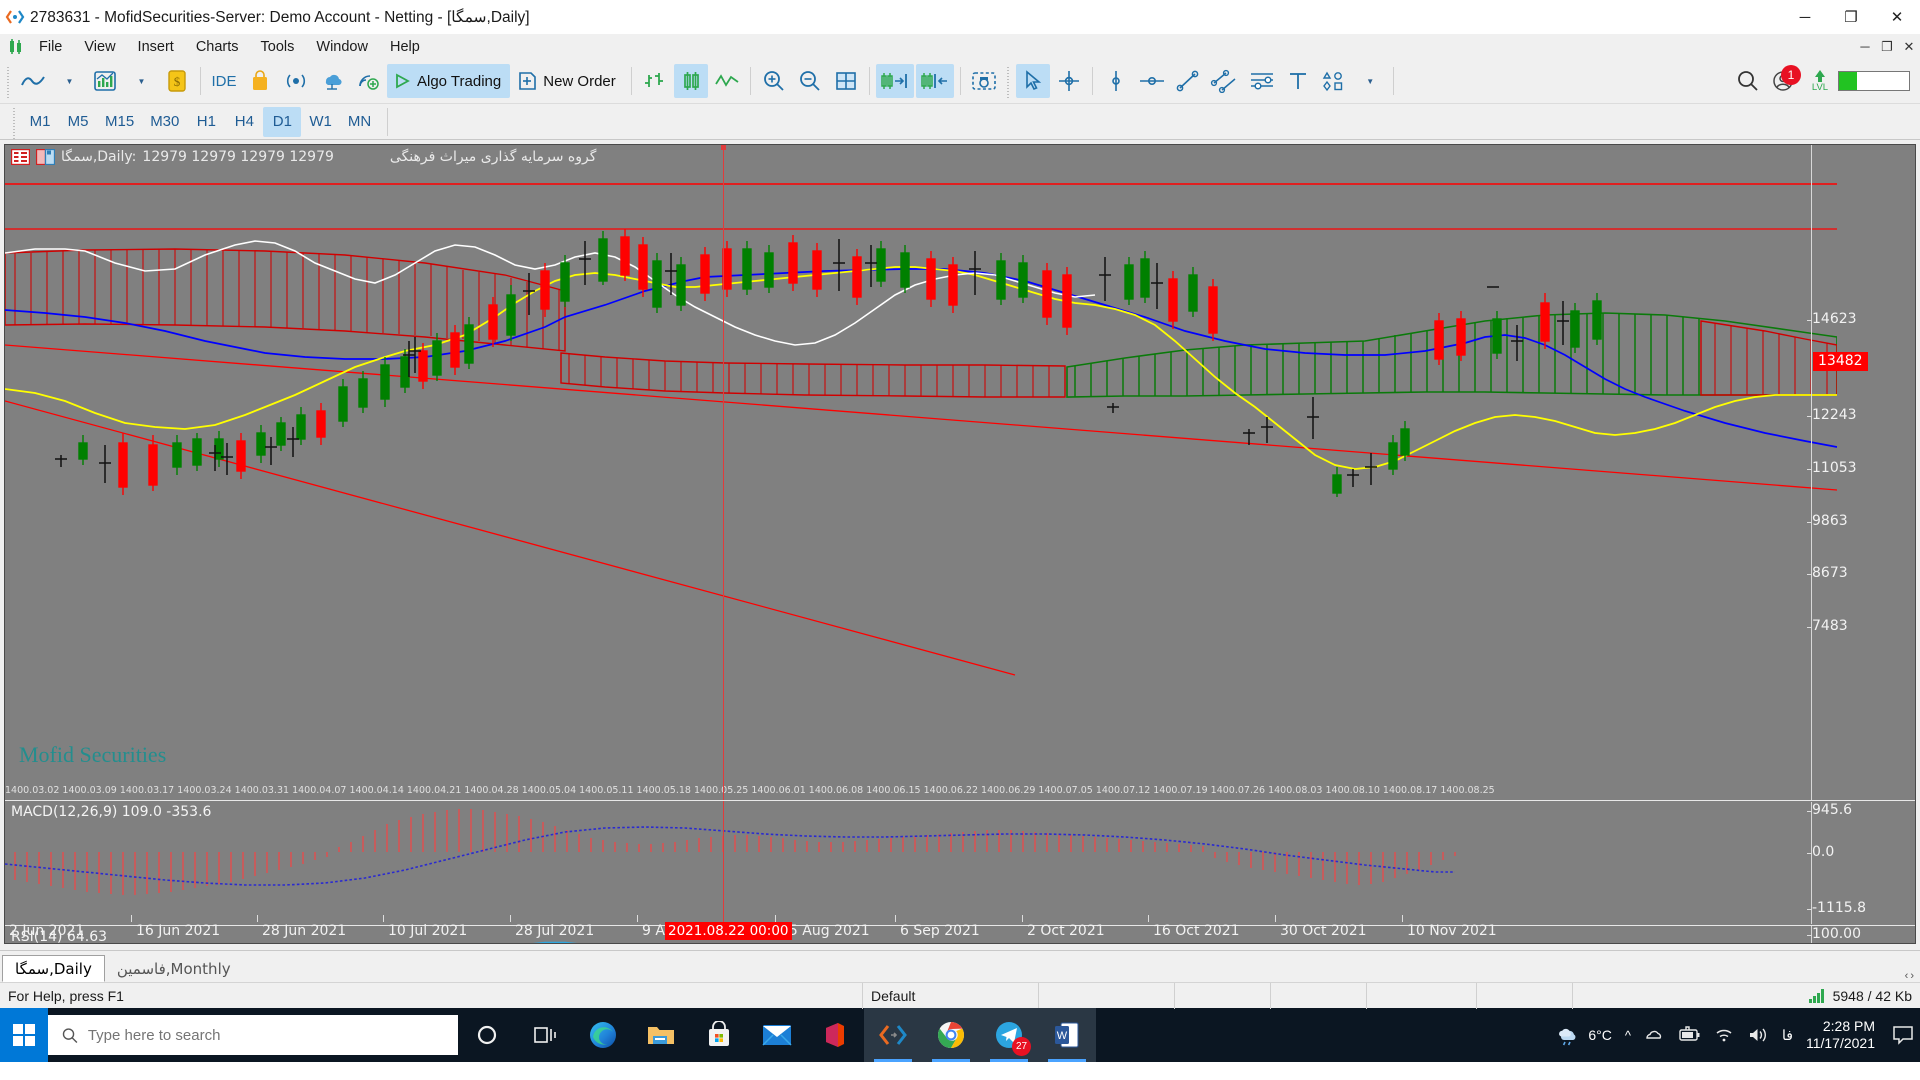  Describe the element at coordinates (727, 81) in the screenshot. I see `line-chart-icon` at that location.